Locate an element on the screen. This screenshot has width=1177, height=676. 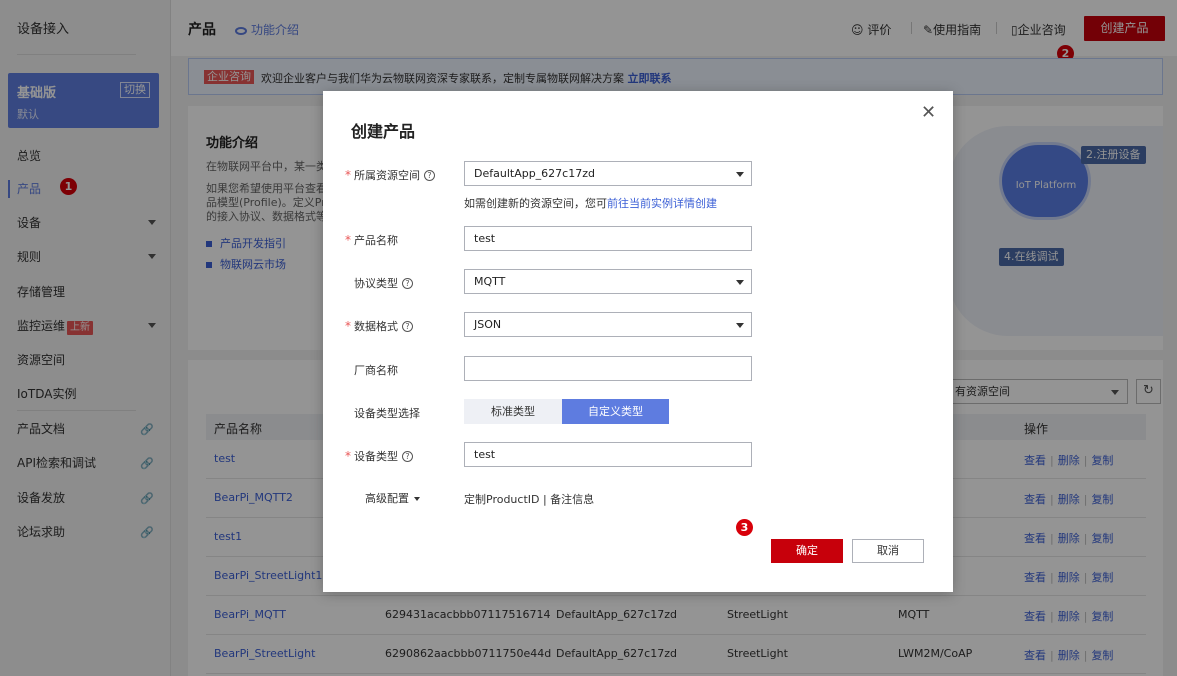
label-text: 厂商名称 is located at coordinates (376, 370).